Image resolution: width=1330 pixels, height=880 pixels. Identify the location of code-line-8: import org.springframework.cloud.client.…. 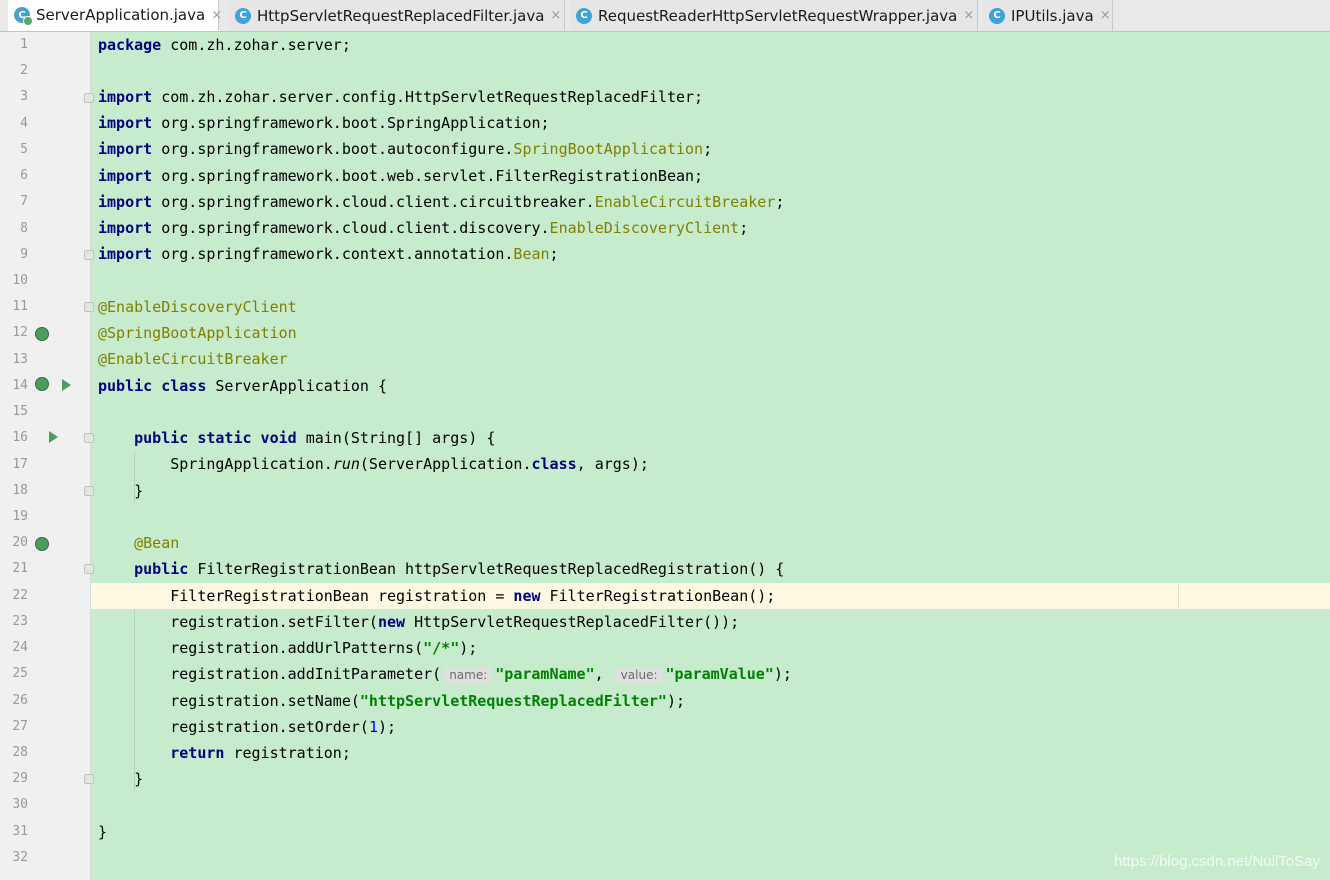
(423, 228).